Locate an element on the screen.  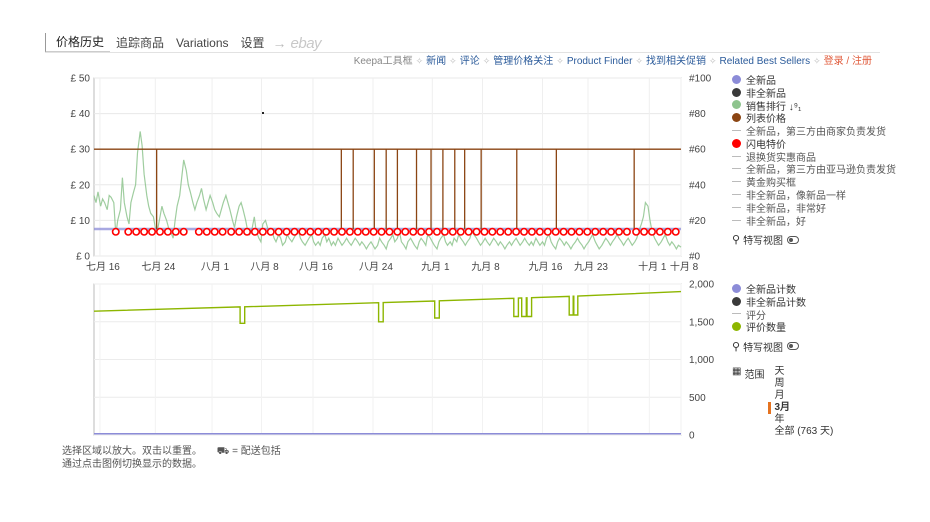
range-selector: ▦ 范围 天周月 3月年全部 (763 天) is located at coordinates (782, 402).